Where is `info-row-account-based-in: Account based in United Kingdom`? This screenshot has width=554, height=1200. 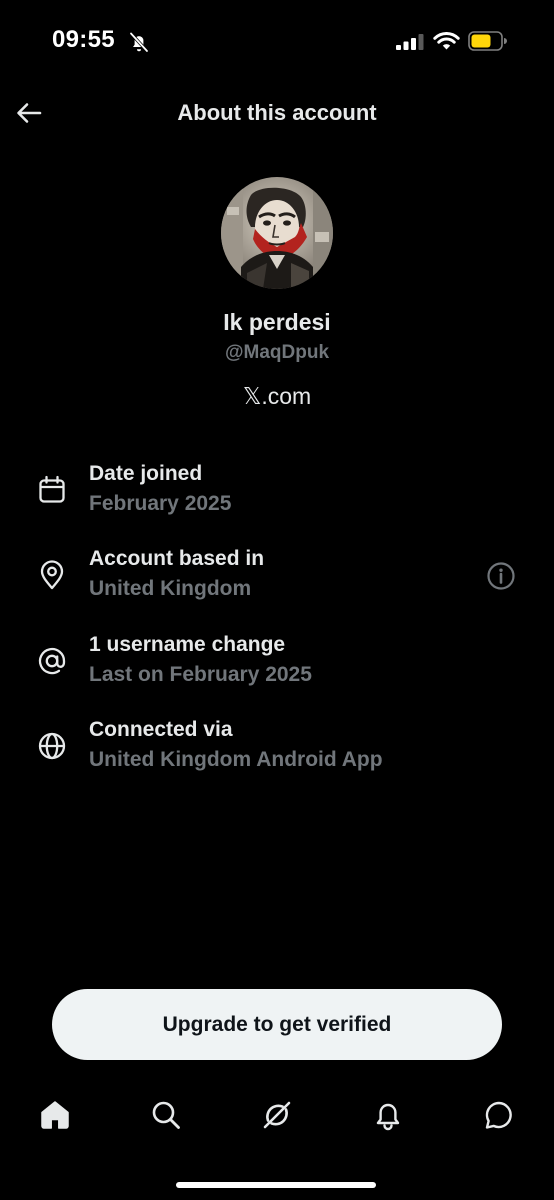 info-row-account-based-in: Account based in United Kingdom is located at coordinates (277, 582).